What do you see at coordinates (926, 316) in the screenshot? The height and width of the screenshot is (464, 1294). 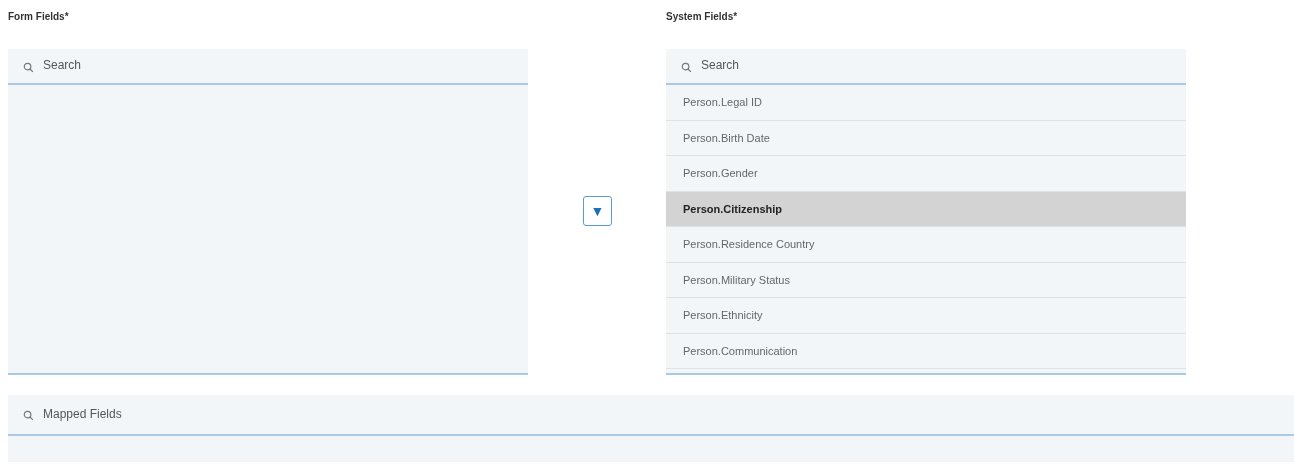 I see `list-item: Person.Ethnicity` at bounding box center [926, 316].